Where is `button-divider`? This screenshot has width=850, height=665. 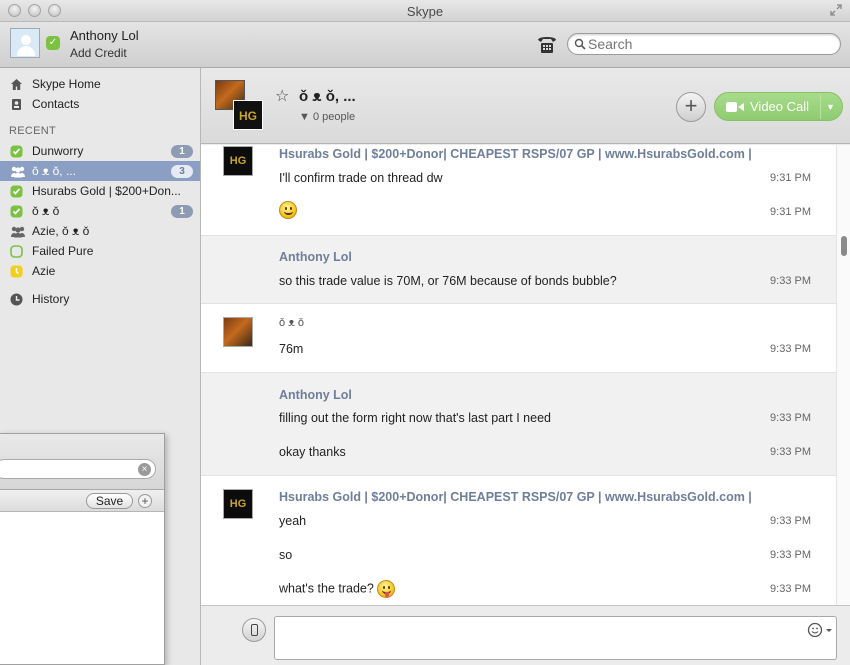
button-divider is located at coordinates (820, 107).